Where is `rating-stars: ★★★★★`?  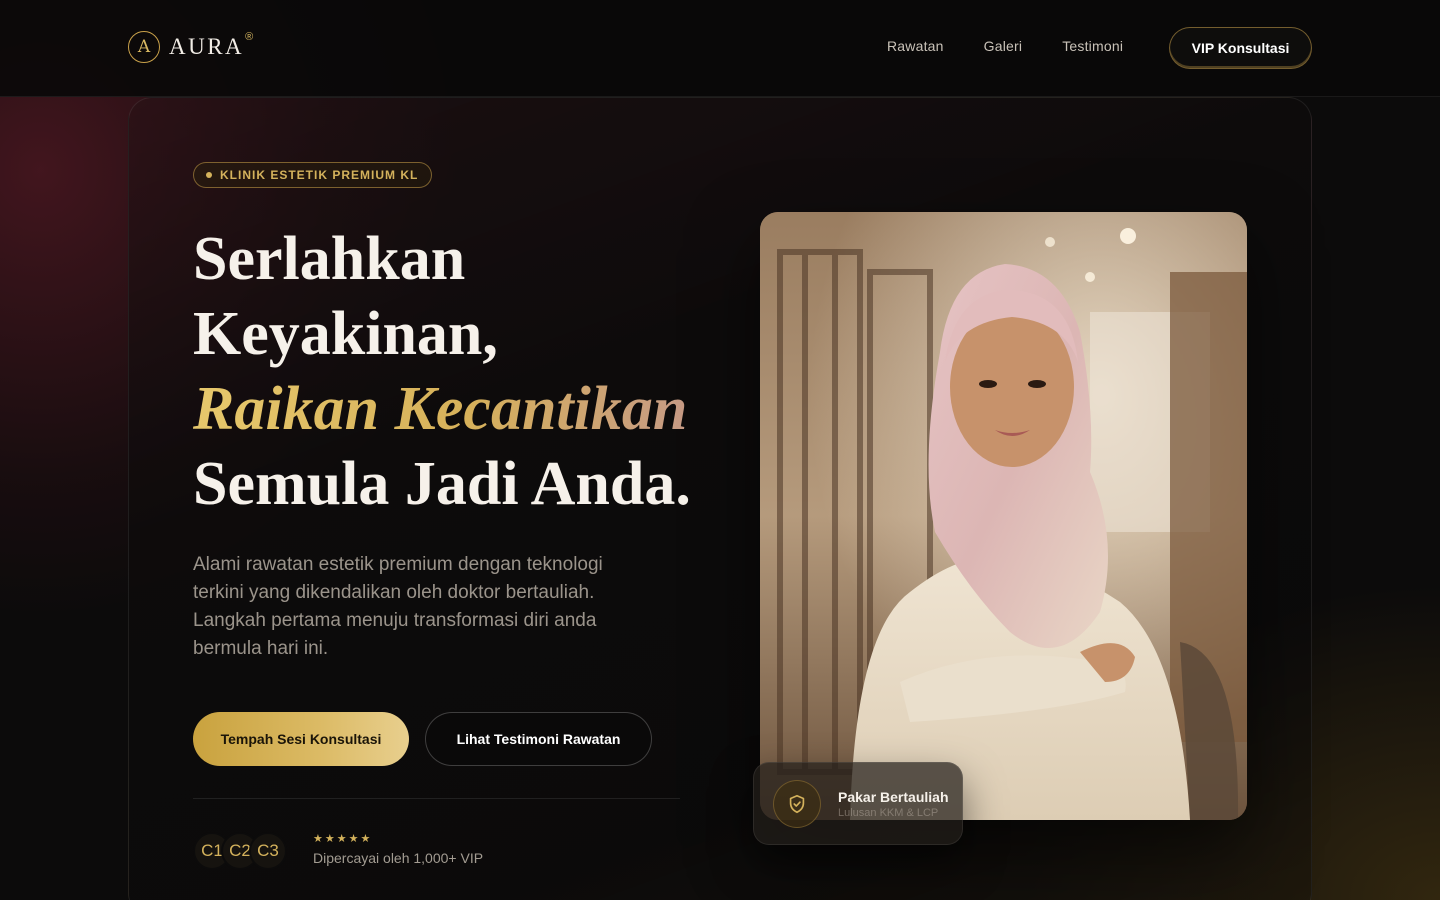
rating-stars: ★★★★★ is located at coordinates (343, 839).